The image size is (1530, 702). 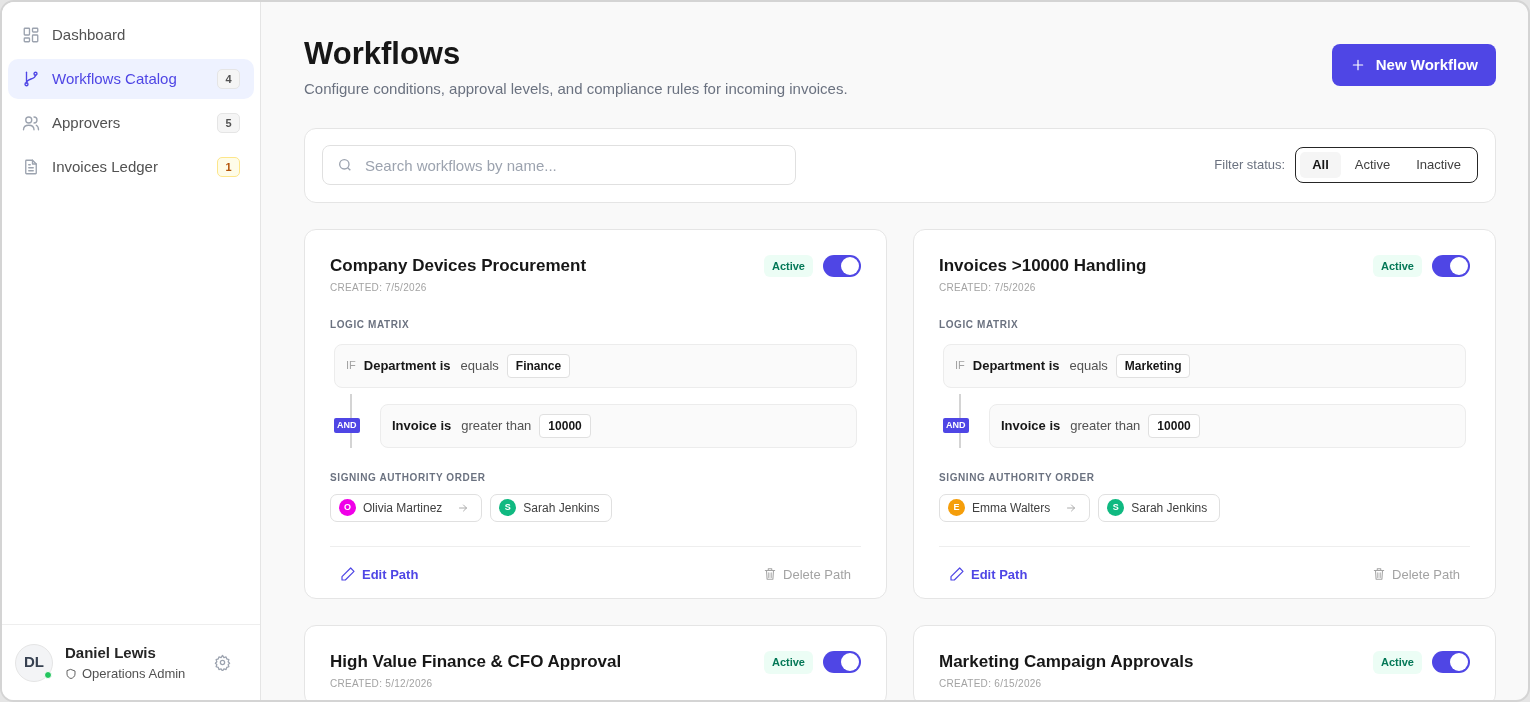 I want to click on page-subtitle: Configure conditions, approval levels, and compliance rules for incoming invoices., so click(x=576, y=89).